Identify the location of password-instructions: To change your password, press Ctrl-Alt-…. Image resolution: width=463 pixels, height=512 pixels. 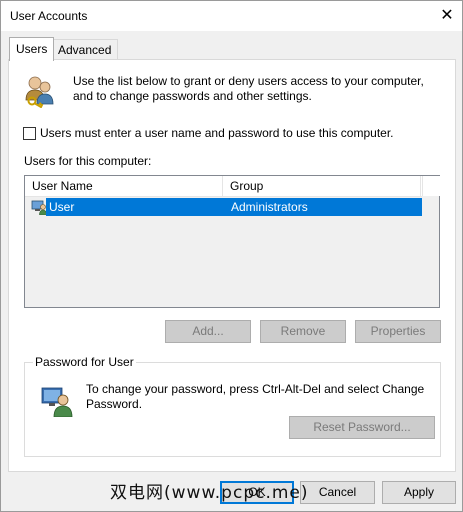
(255, 396).